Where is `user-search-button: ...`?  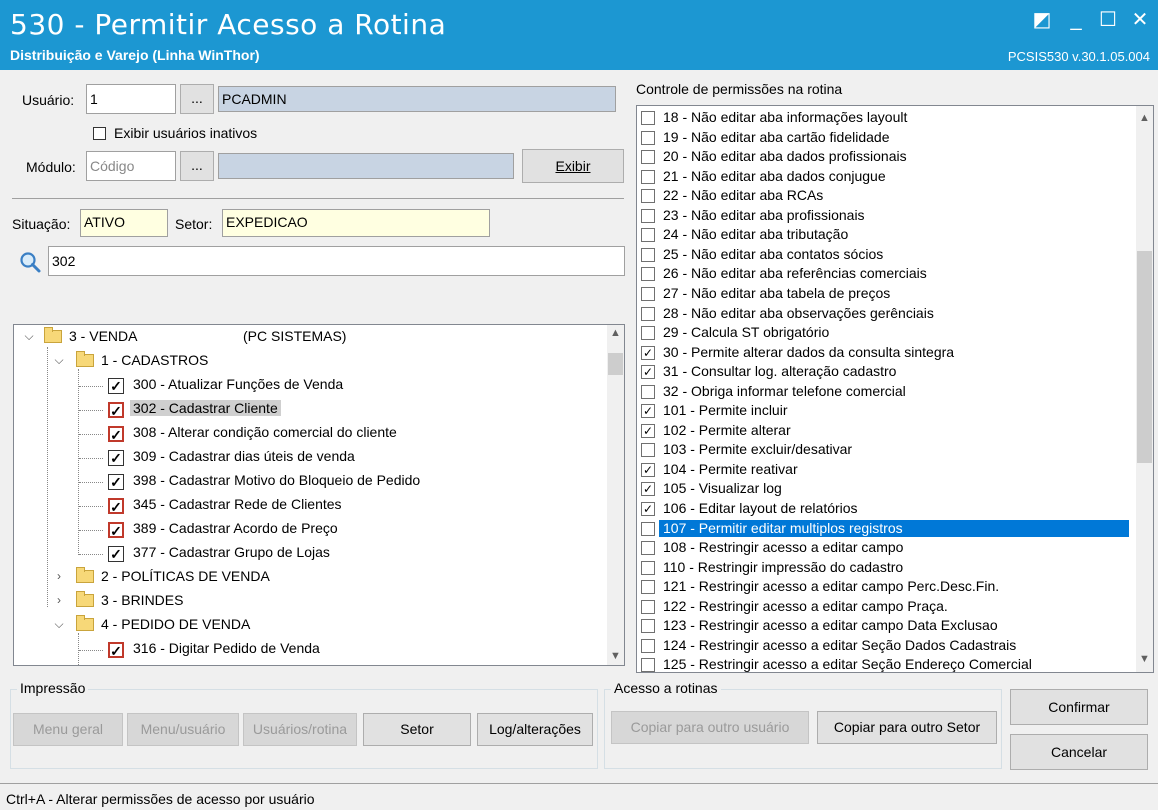 user-search-button: ... is located at coordinates (197, 99).